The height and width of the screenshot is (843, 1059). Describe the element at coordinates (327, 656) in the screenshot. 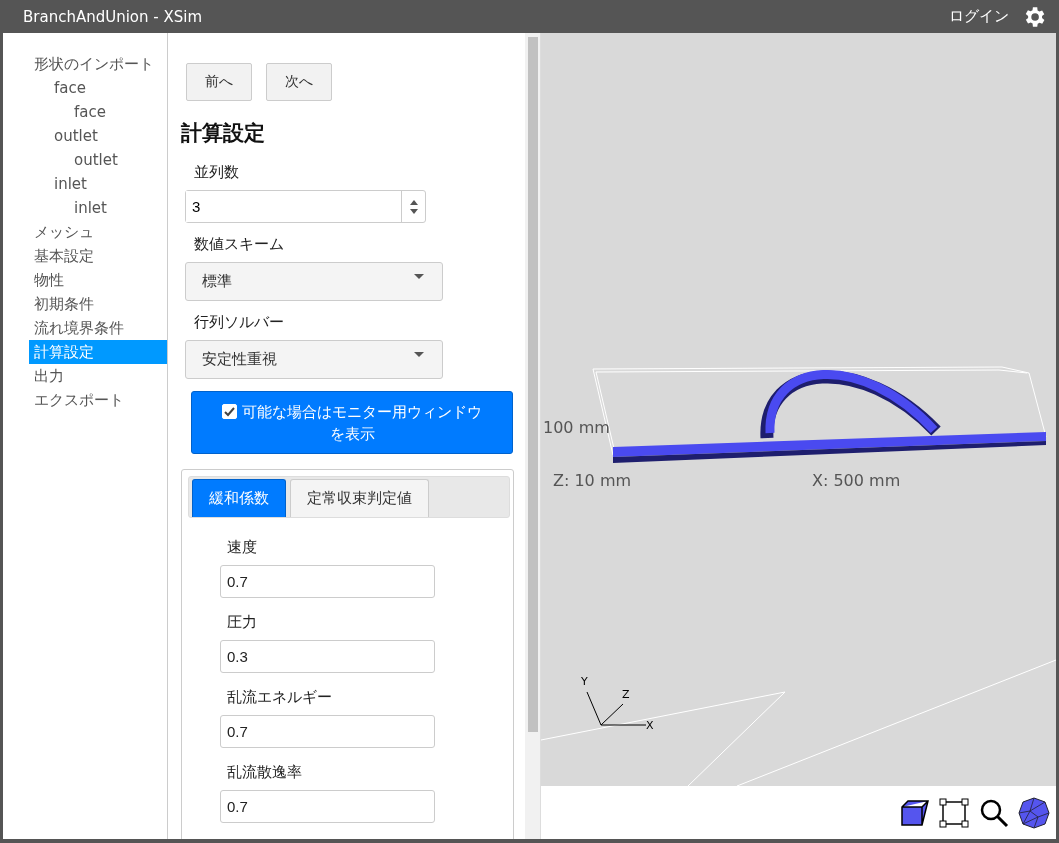

I see `input-field: 0.3` at that location.